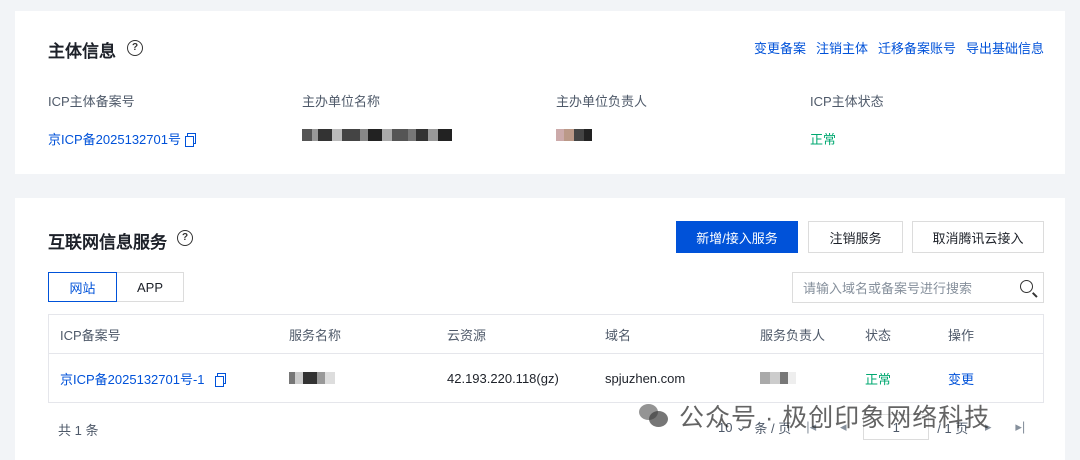 This screenshot has height=460, width=1080. Describe the element at coordinates (842, 47) in the screenshot. I see `cancel-entity-link: 注销主体` at that location.